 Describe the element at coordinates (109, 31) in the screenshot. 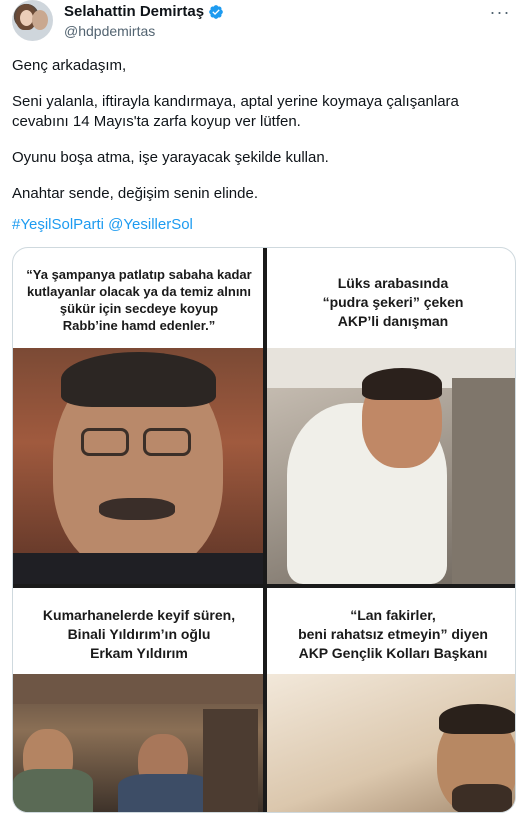

I see `author-handle: @hdpdemirtas` at that location.